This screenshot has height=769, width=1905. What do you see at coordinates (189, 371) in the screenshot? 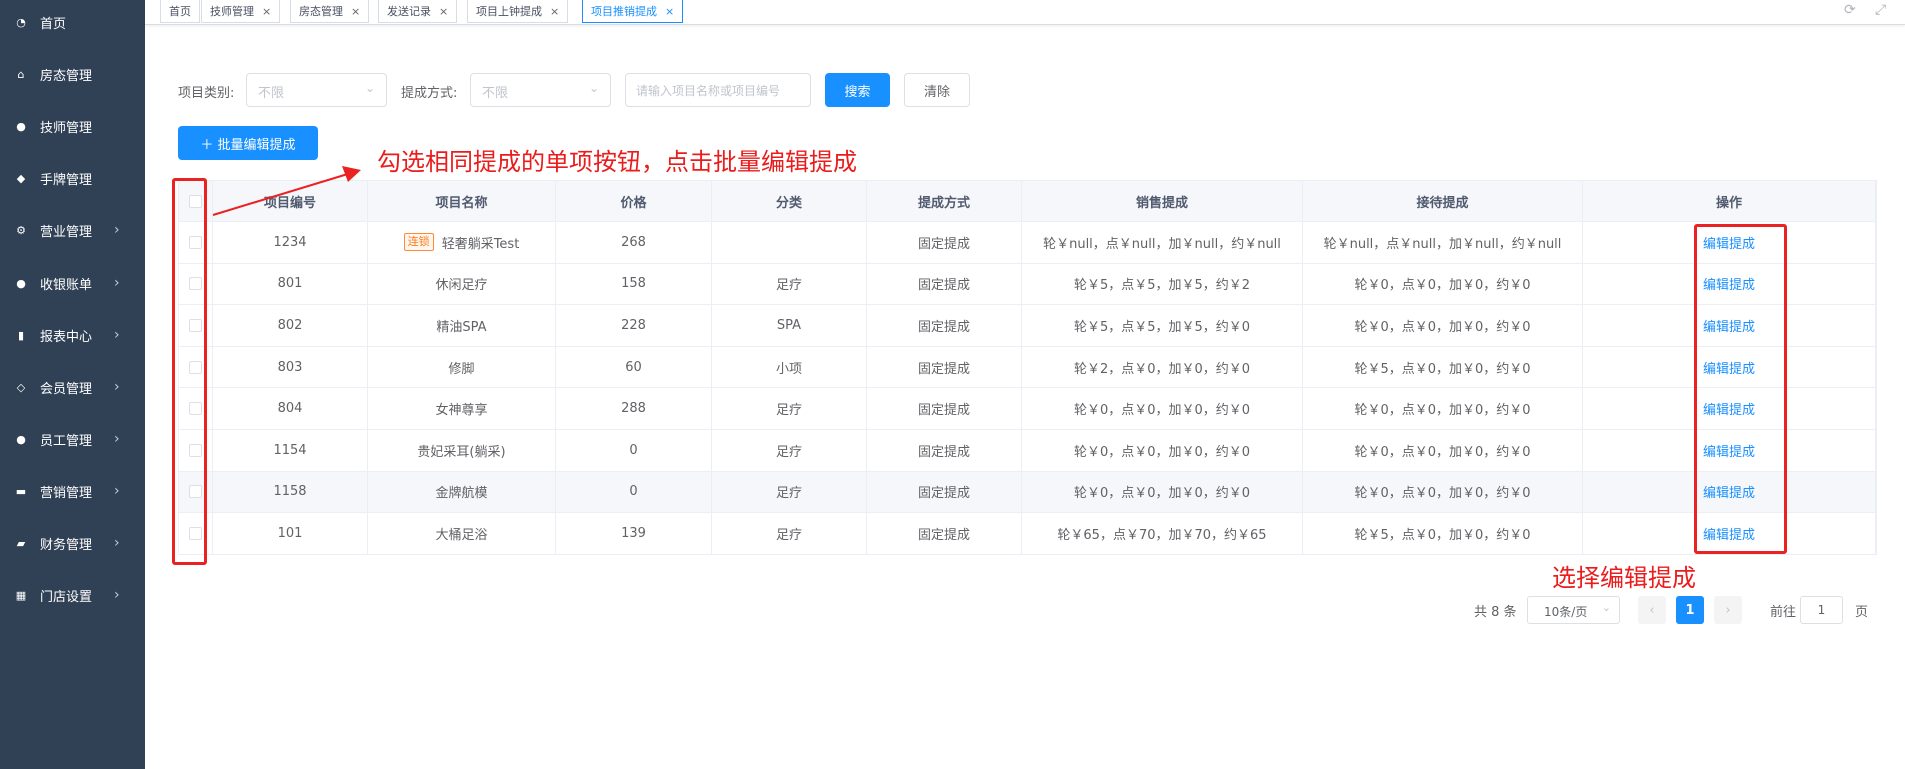
I see `annotation-checkbox-highlight` at bounding box center [189, 371].